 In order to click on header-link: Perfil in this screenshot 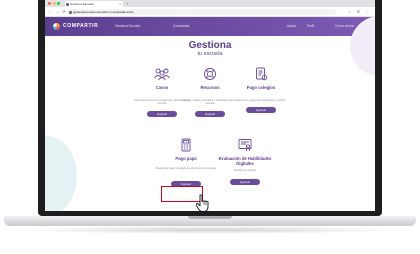, I will do `click(310, 26)`.